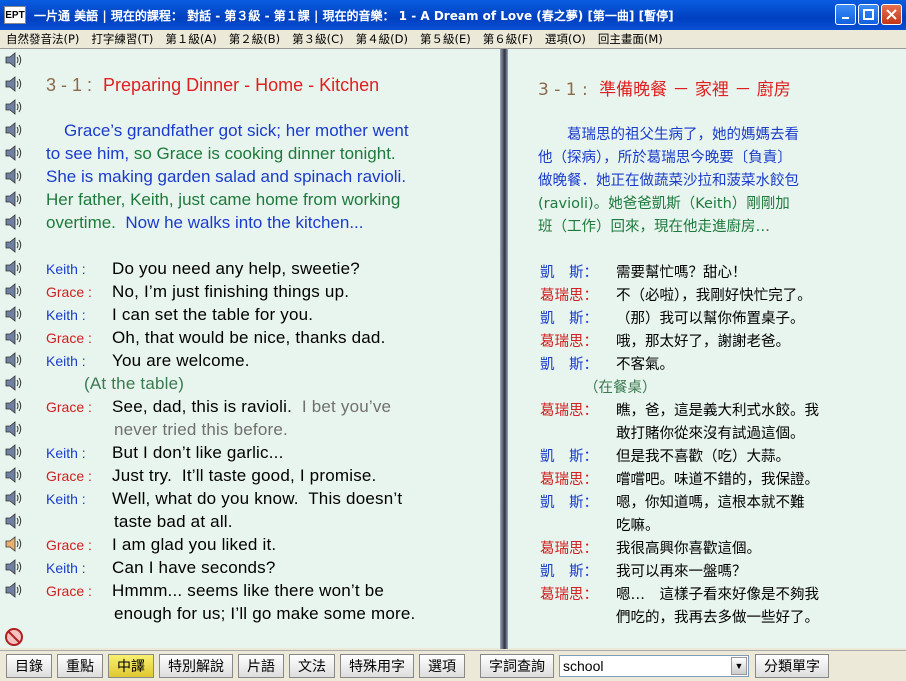  What do you see at coordinates (248, 591) in the screenshot?
I see `dialogue-line: Hmmm... seems like there won’t be` at bounding box center [248, 591].